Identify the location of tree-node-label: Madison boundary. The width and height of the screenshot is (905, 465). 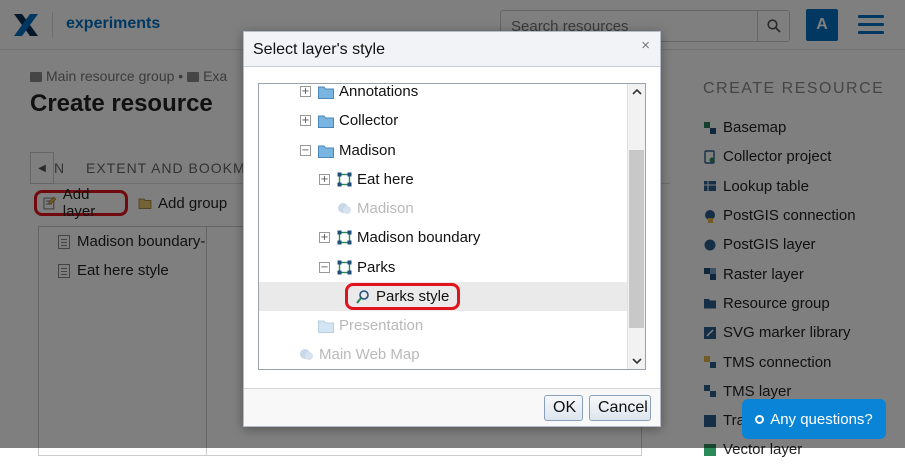
(419, 237).